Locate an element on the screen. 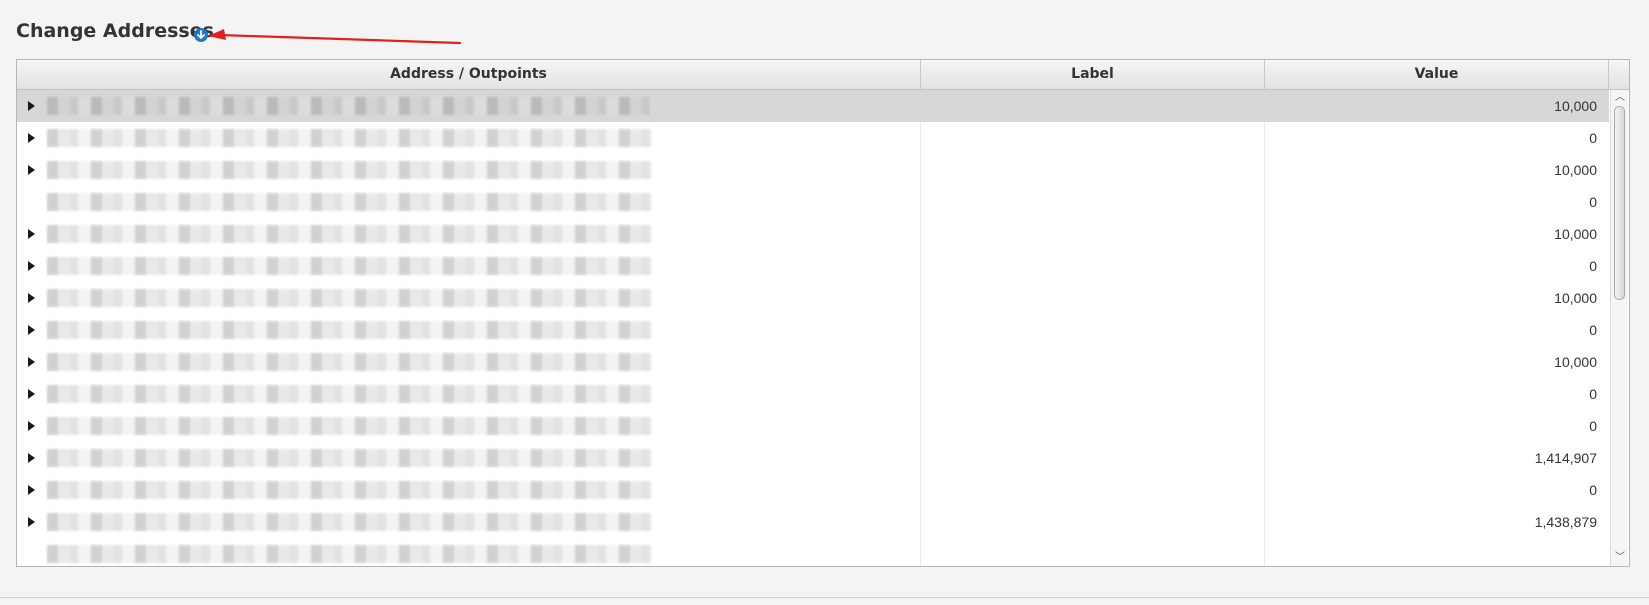 The height and width of the screenshot is (605, 1649). section-title: Change Addresses is located at coordinates (115, 31).